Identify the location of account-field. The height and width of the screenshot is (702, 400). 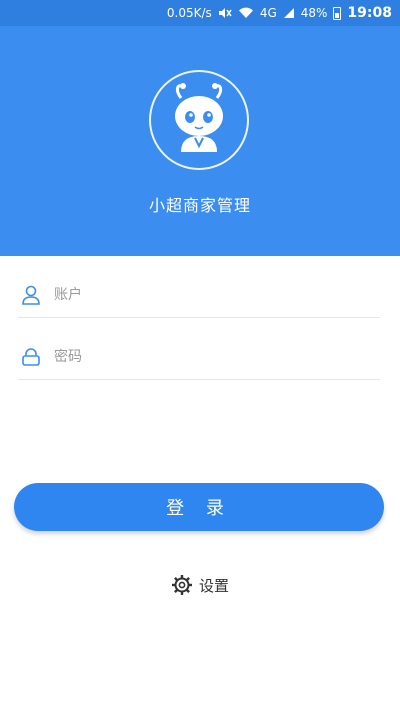
(199, 295).